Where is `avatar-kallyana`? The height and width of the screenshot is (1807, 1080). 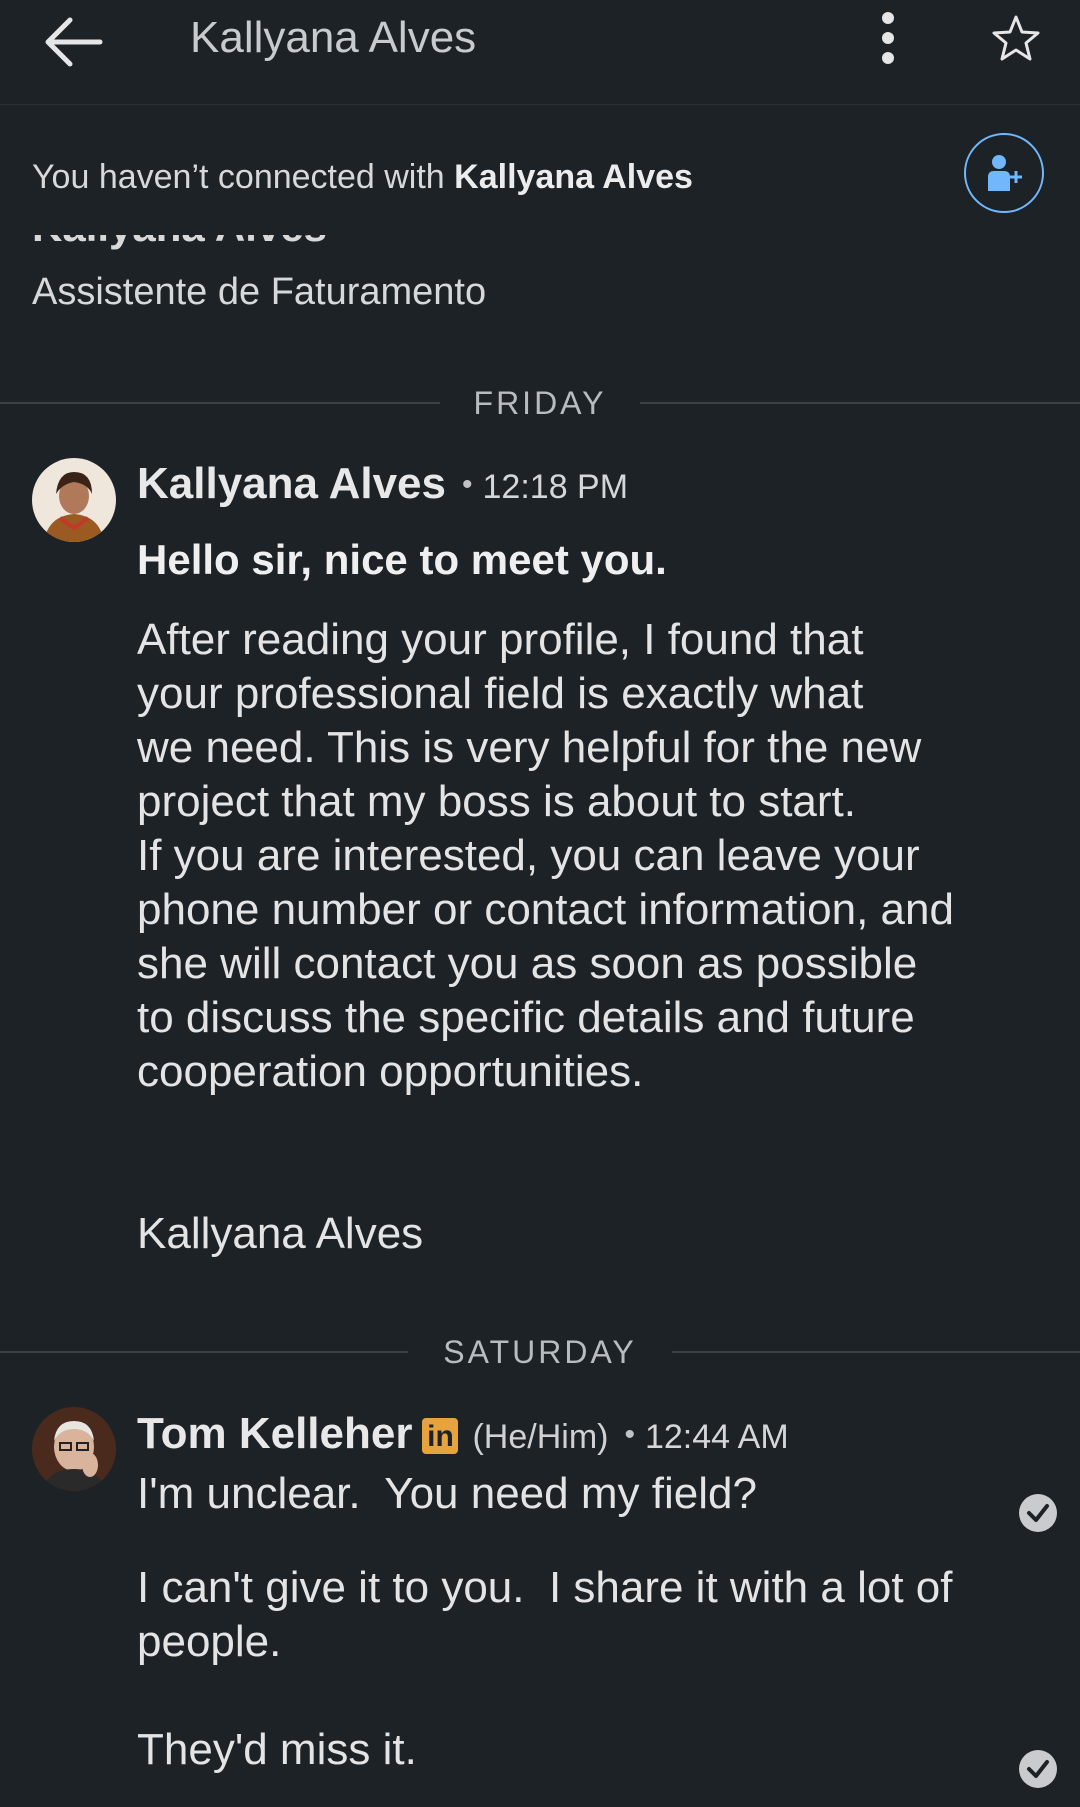 avatar-kallyana is located at coordinates (74, 500).